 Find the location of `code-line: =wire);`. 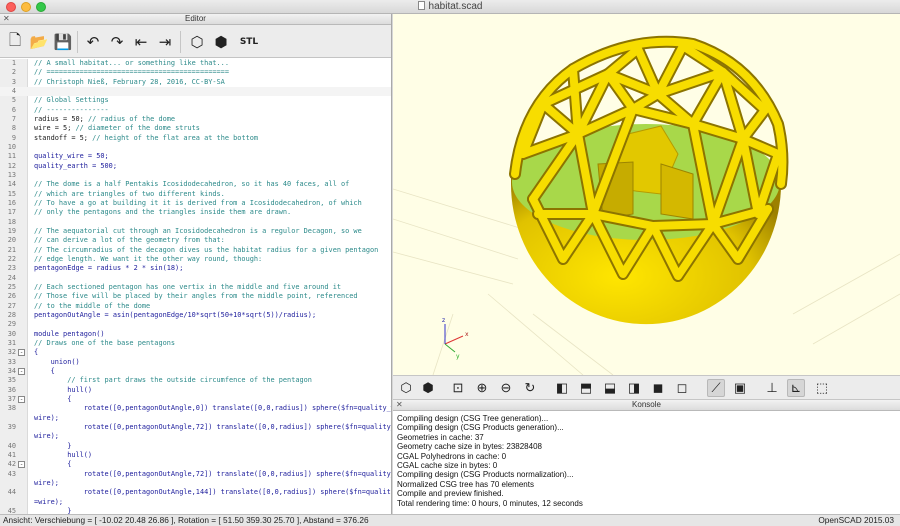

code-line: =wire); is located at coordinates (195, 502).